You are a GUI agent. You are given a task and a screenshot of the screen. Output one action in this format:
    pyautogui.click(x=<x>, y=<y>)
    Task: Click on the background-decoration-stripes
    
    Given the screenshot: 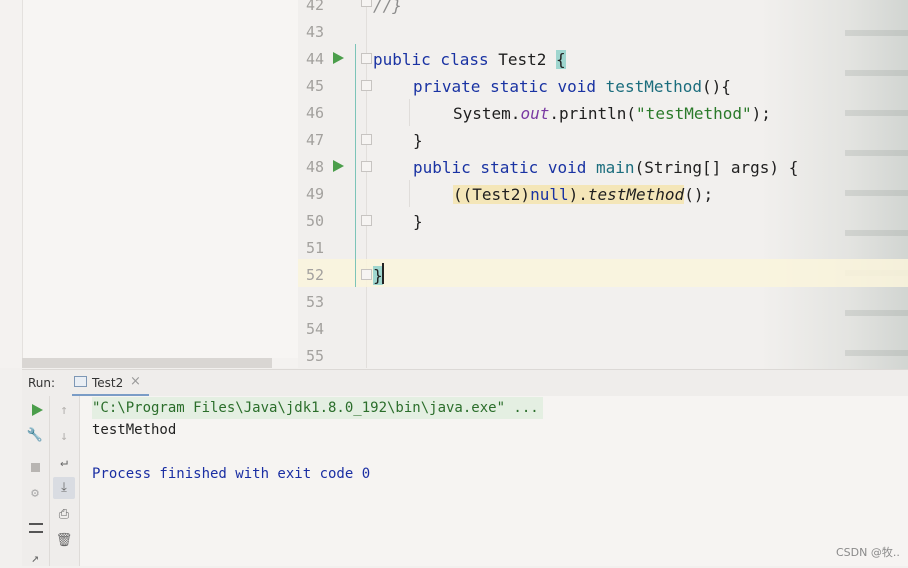 What is the action you would take?
    pyautogui.click(x=876, y=195)
    